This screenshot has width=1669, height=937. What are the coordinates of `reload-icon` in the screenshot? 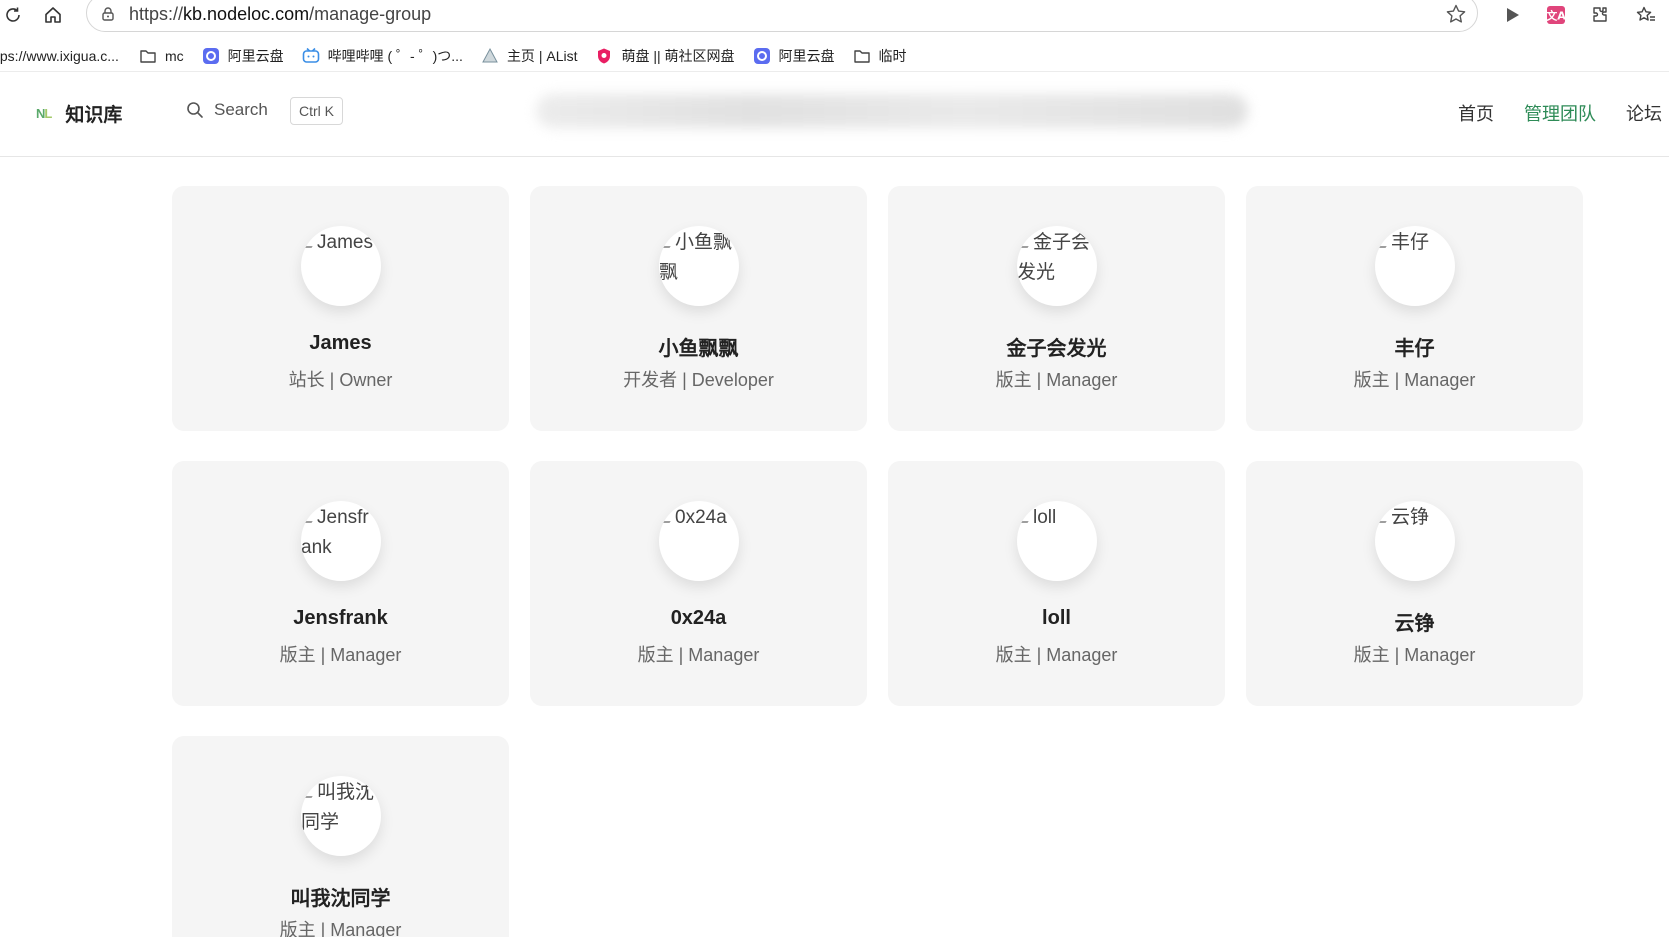 It's located at (13, 15).